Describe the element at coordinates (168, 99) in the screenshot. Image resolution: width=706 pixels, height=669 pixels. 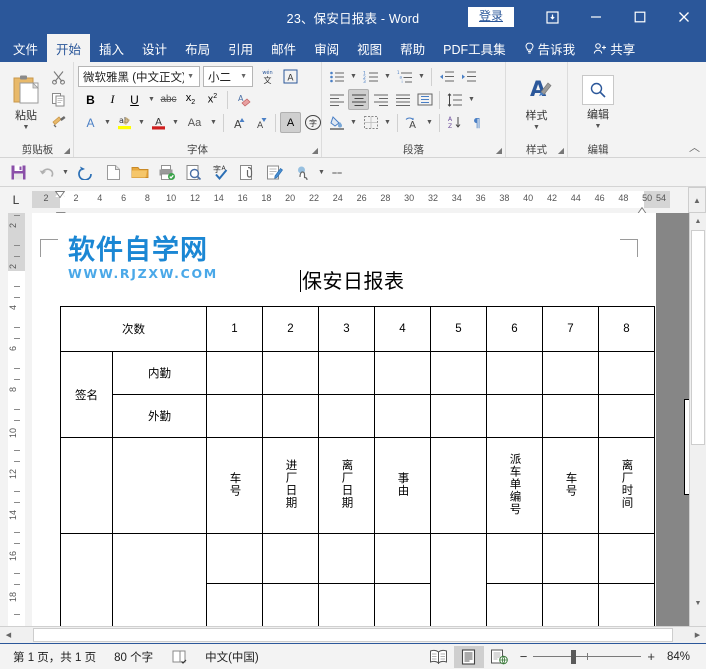
I see `strikethrough-button: abc` at that location.